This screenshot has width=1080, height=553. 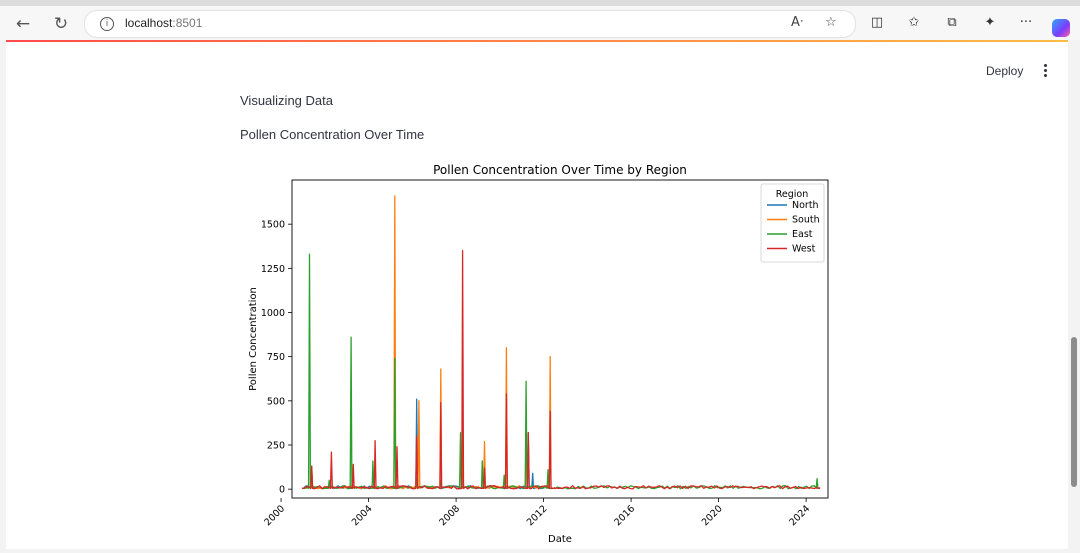 I want to click on url-text: localhost:8501, so click(x=163, y=23).